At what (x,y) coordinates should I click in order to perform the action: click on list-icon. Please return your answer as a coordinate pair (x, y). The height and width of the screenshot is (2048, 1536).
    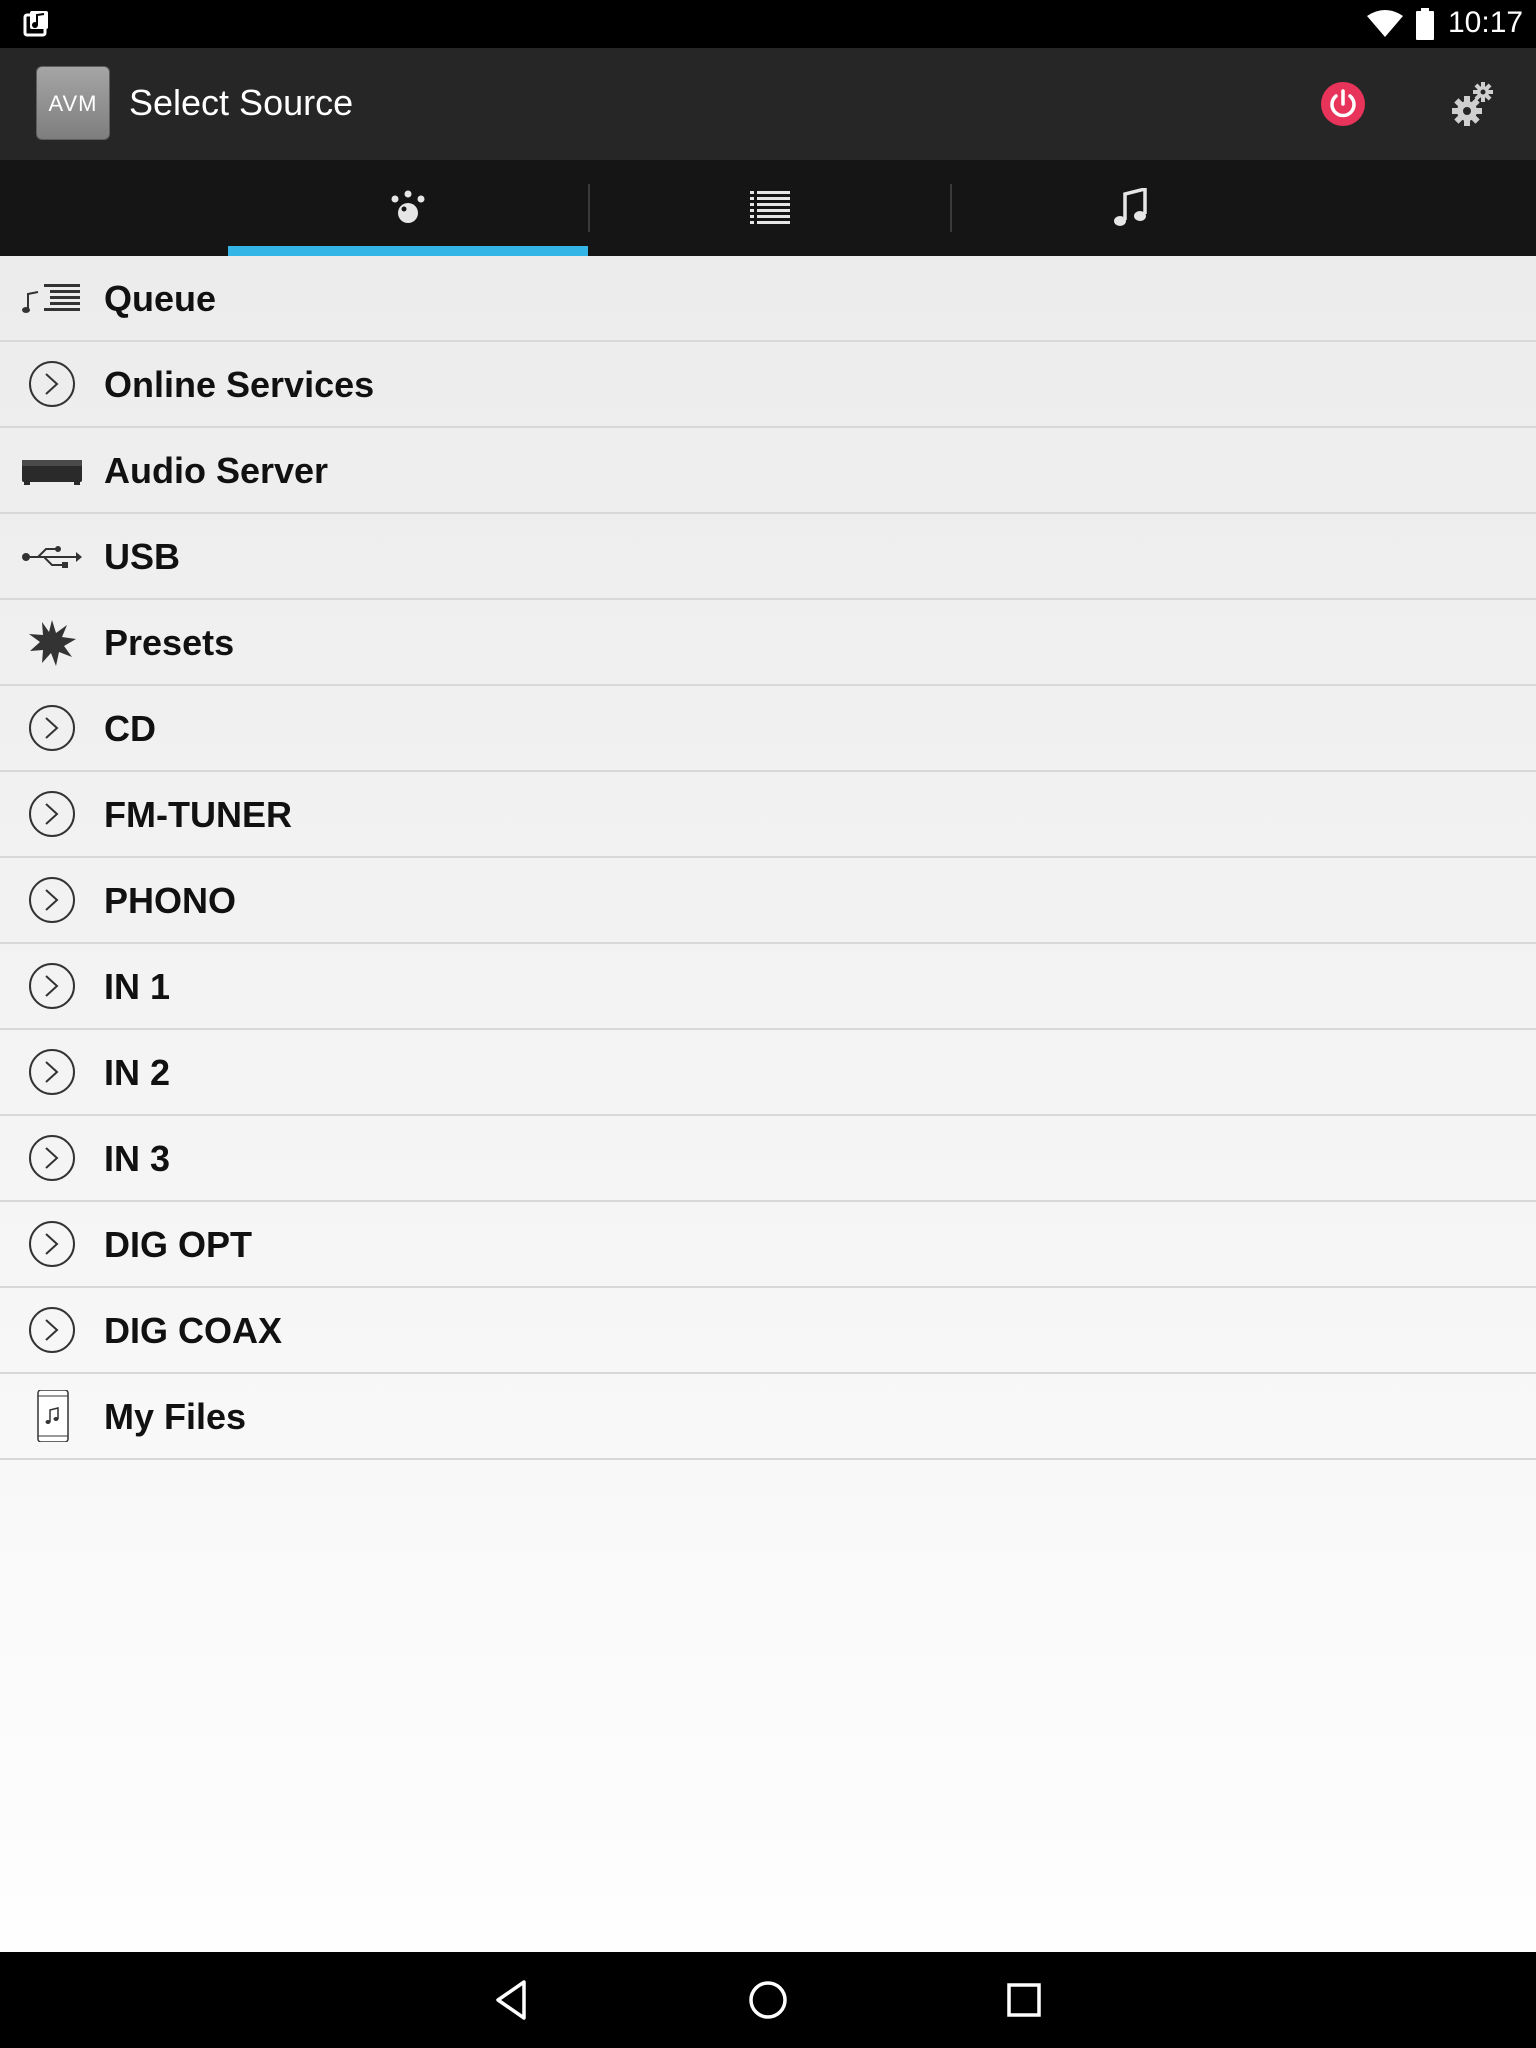
    Looking at the image, I should click on (770, 207).